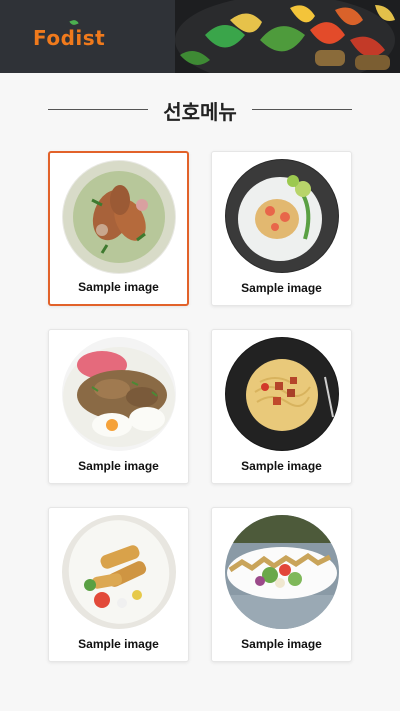 This screenshot has height=711, width=400. What do you see at coordinates (281, 394) in the screenshot?
I see `food-image-noodles` at bounding box center [281, 394].